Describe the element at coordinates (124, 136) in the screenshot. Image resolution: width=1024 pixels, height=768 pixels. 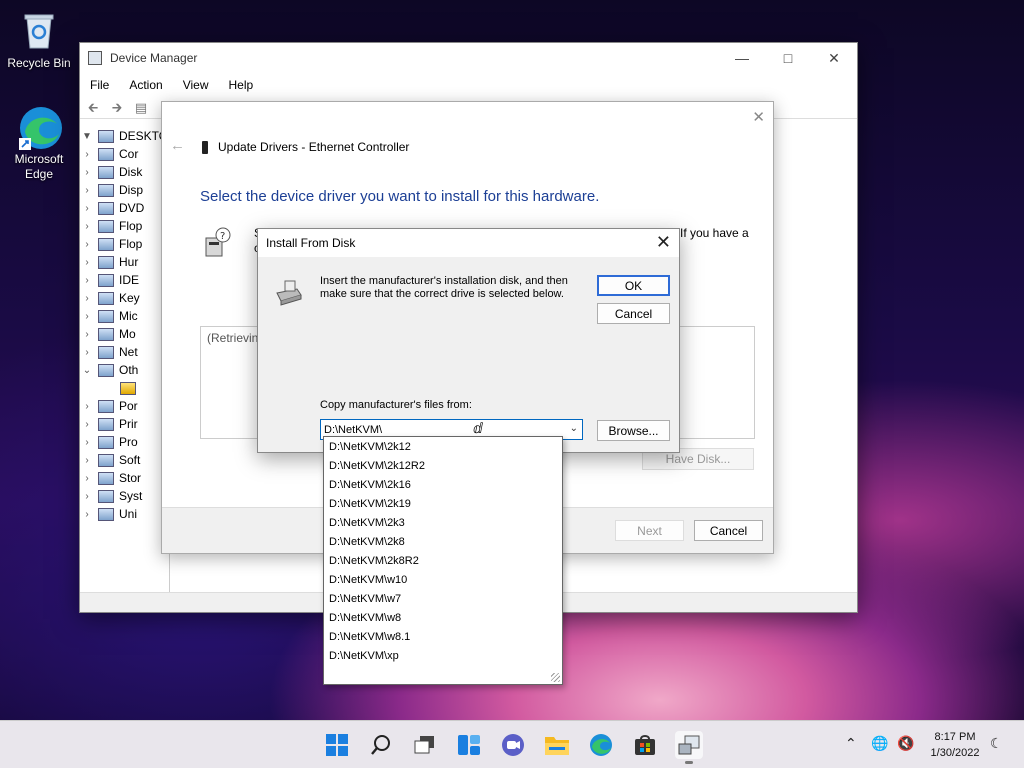
I see `tree-root: ▼ DESKTO` at that location.